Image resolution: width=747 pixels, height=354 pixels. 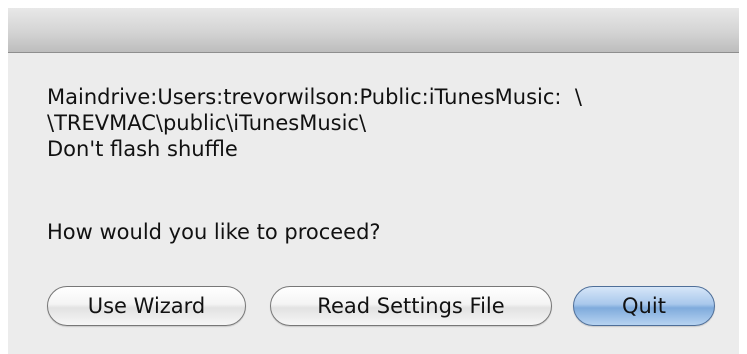 I want to click on quit-button-label: Quit, so click(x=644, y=306).